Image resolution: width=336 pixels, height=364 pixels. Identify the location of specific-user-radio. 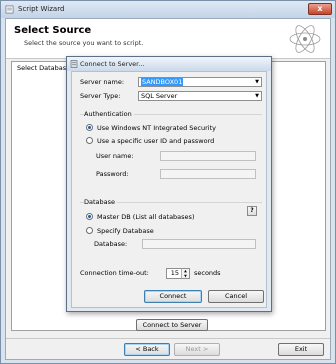
(89, 140).